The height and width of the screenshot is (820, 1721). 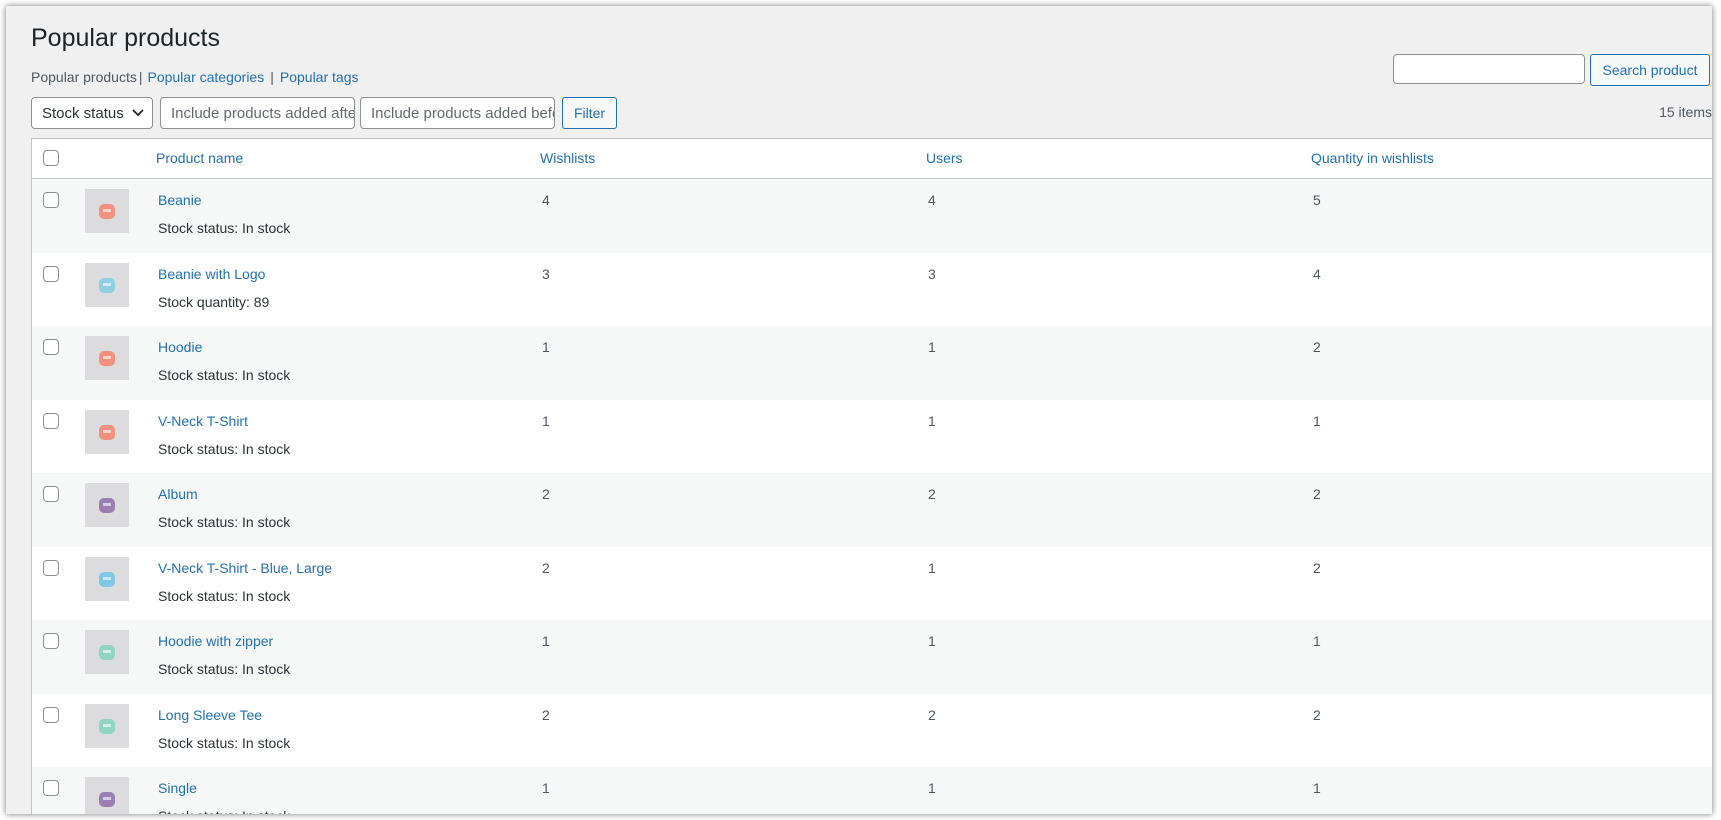 I want to click on filter-button: Filter, so click(x=589, y=113).